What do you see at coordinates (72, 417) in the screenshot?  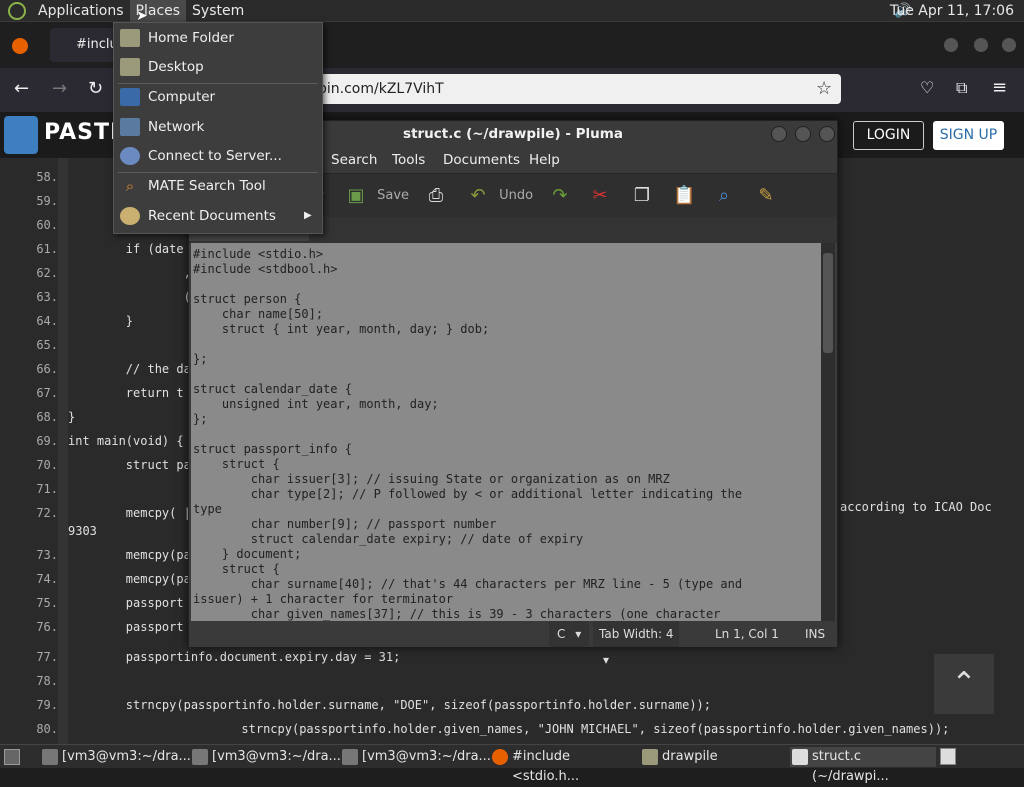 I see `code-line: }` at bounding box center [72, 417].